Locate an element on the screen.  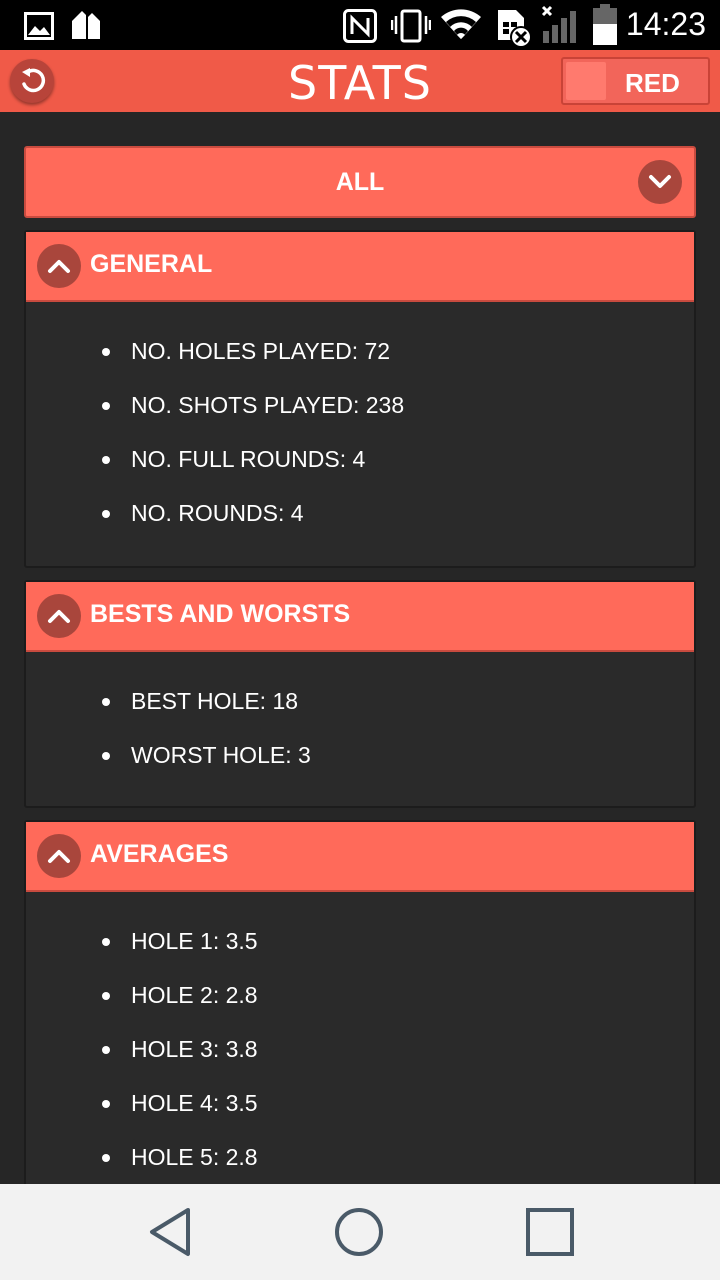
section-header-bests-and-worsts: BESTS AND WORSTS is located at coordinates (360, 617).